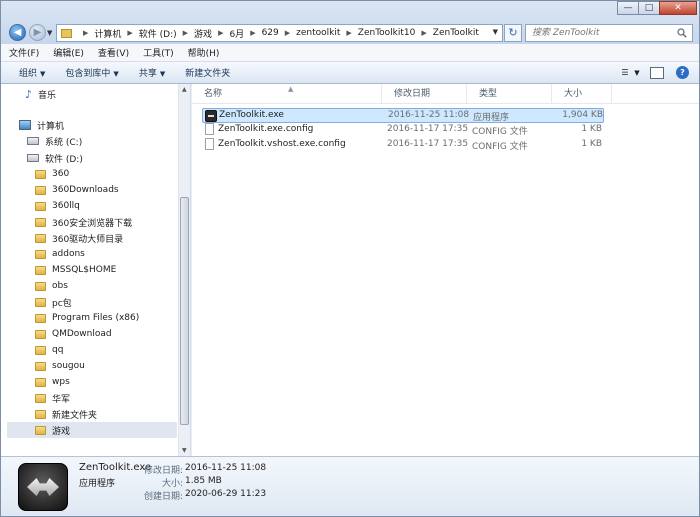 The height and width of the screenshot is (517, 700). I want to click on nav-folder: addons, so click(60, 254).